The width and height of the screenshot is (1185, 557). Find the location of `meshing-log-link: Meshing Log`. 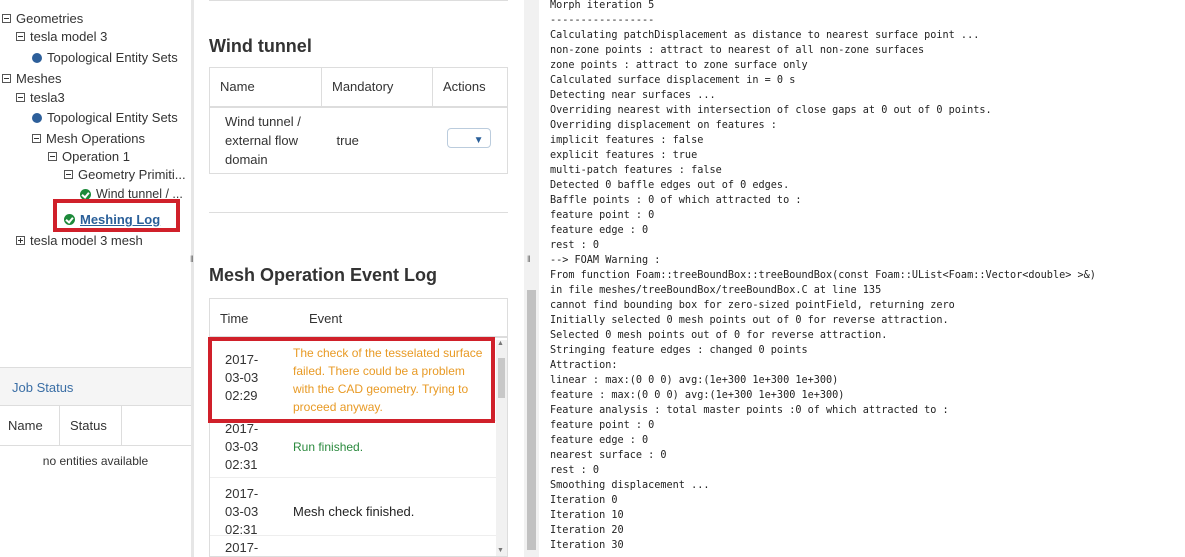

meshing-log-link: Meshing Log is located at coordinates (120, 219).